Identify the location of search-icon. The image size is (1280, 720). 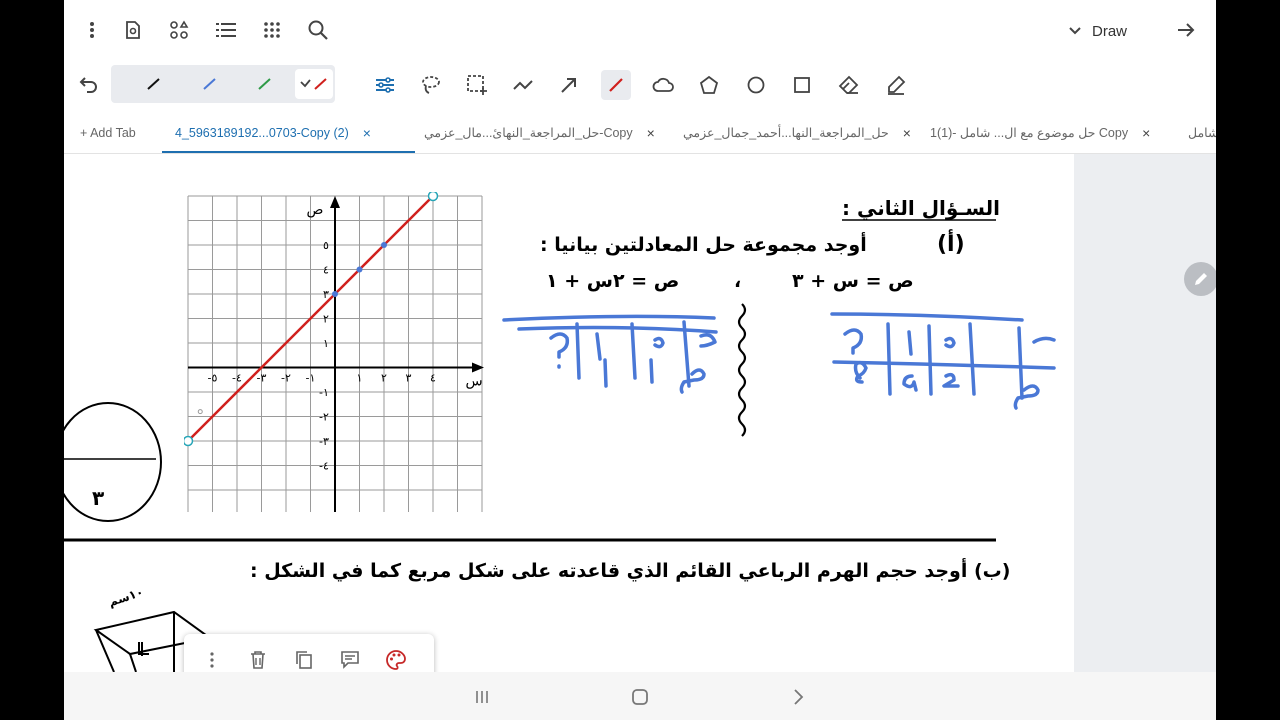
(318, 30).